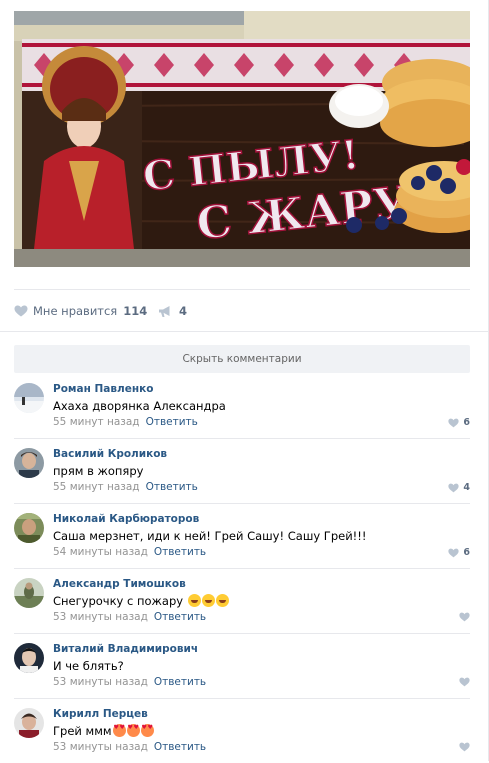  I want to click on comment-time: 54 минуты назад, so click(100, 552).